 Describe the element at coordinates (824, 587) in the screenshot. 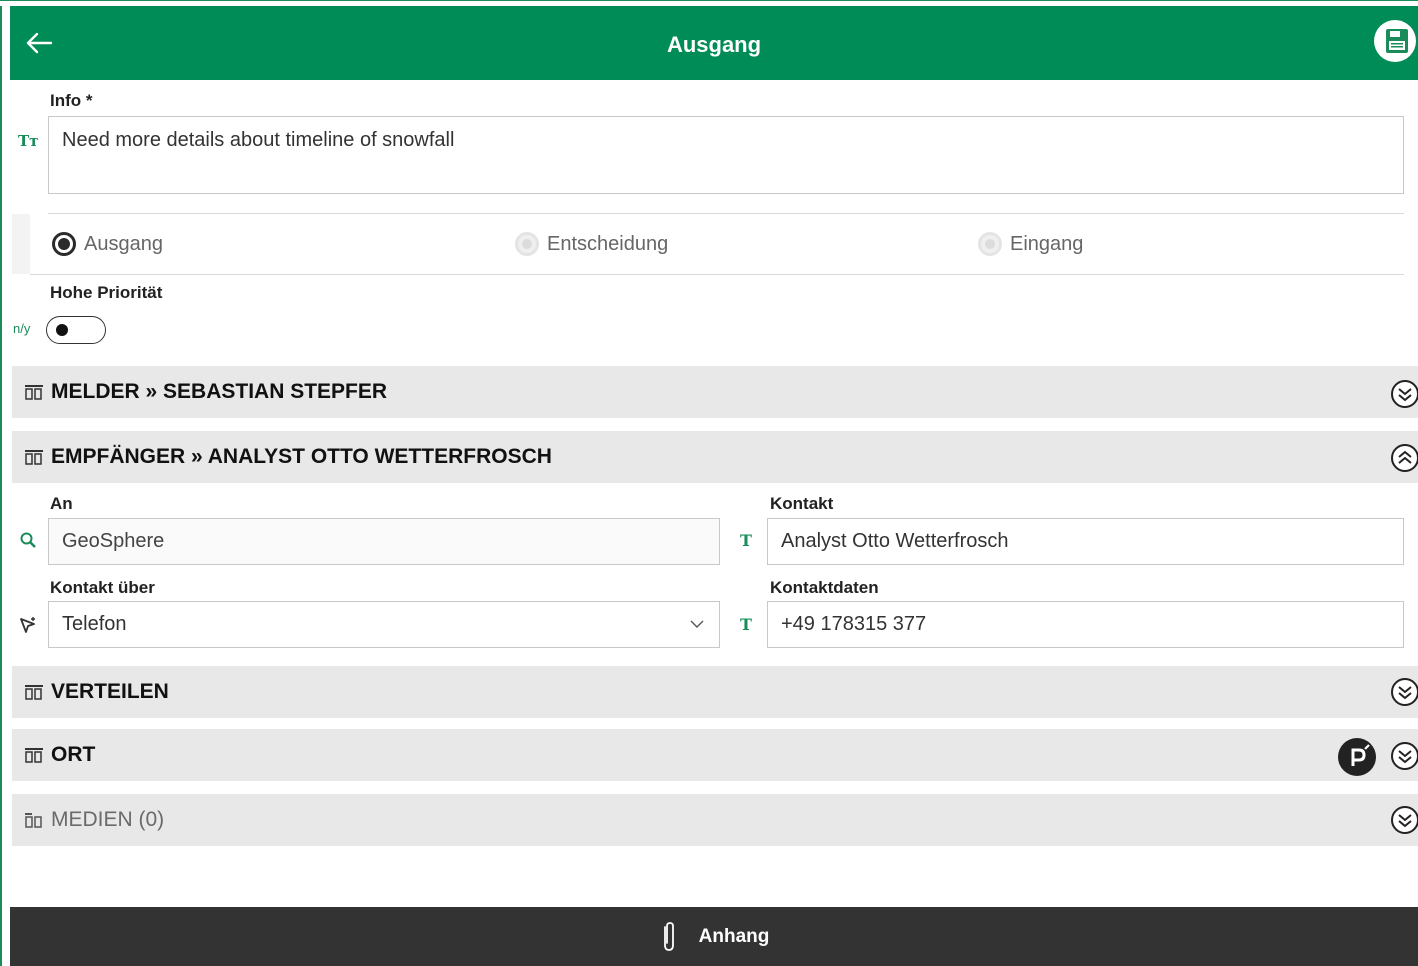

I see `kontaktdaten-label: Kontaktdaten` at that location.